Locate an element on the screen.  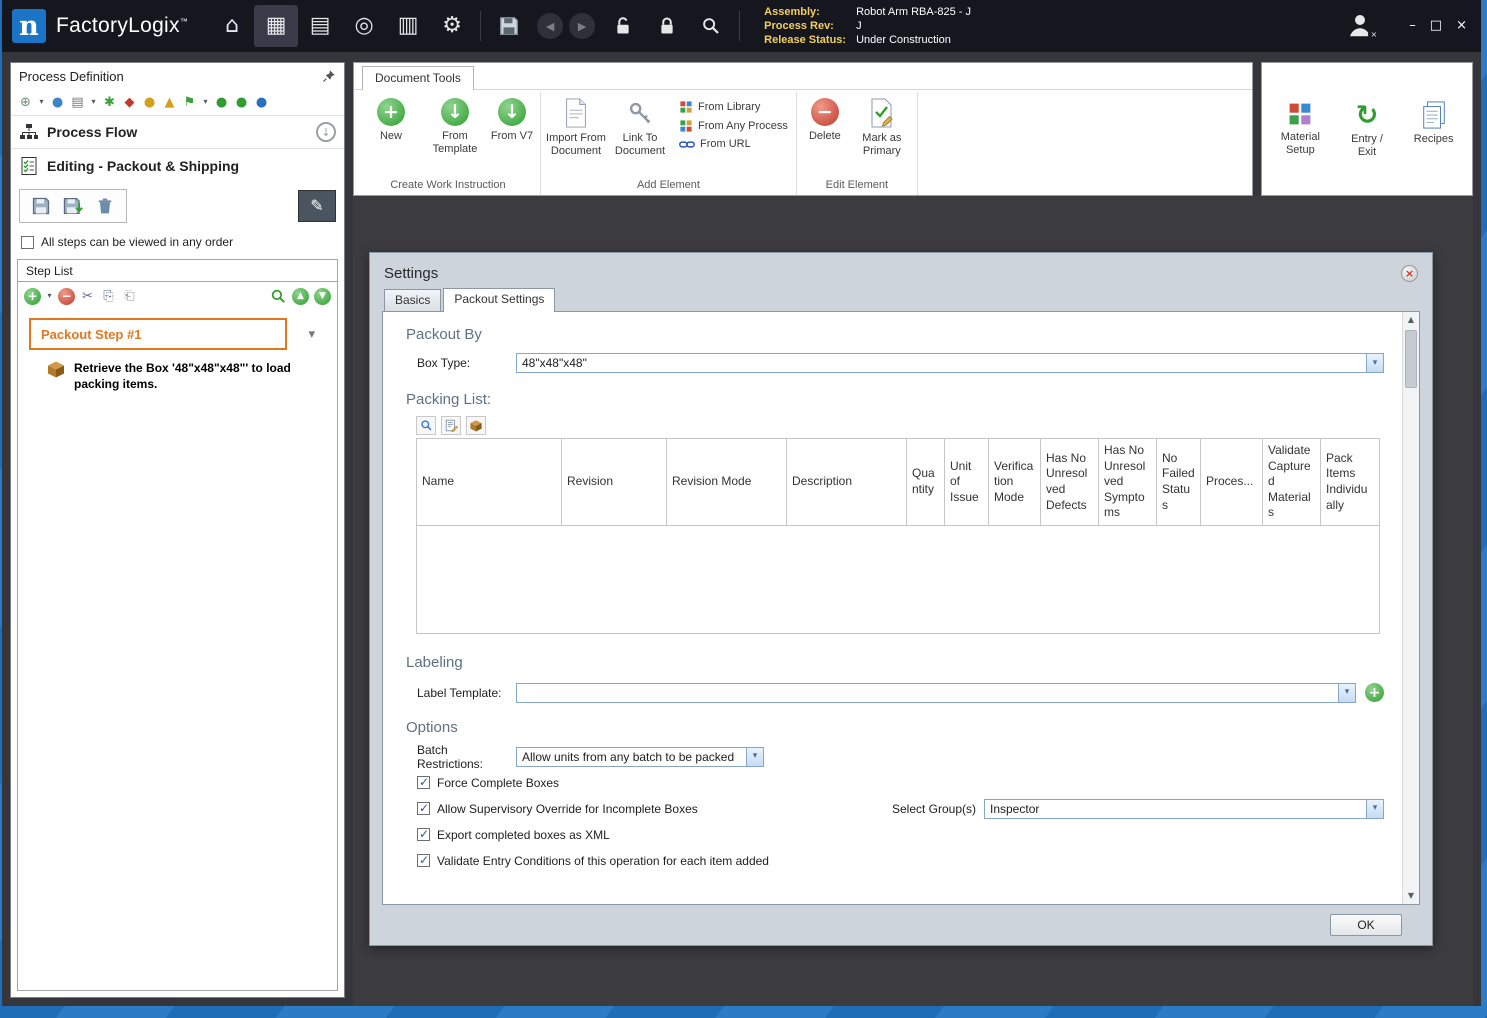
tab-packout-settings: Packout Settings is located at coordinates (499, 300).